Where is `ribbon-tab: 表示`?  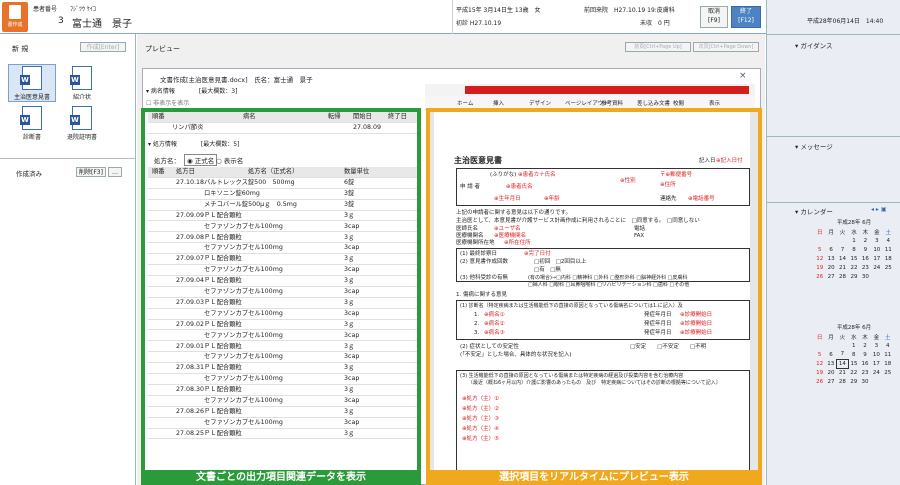
ribbon-tab: 表示 is located at coordinates (714, 103).